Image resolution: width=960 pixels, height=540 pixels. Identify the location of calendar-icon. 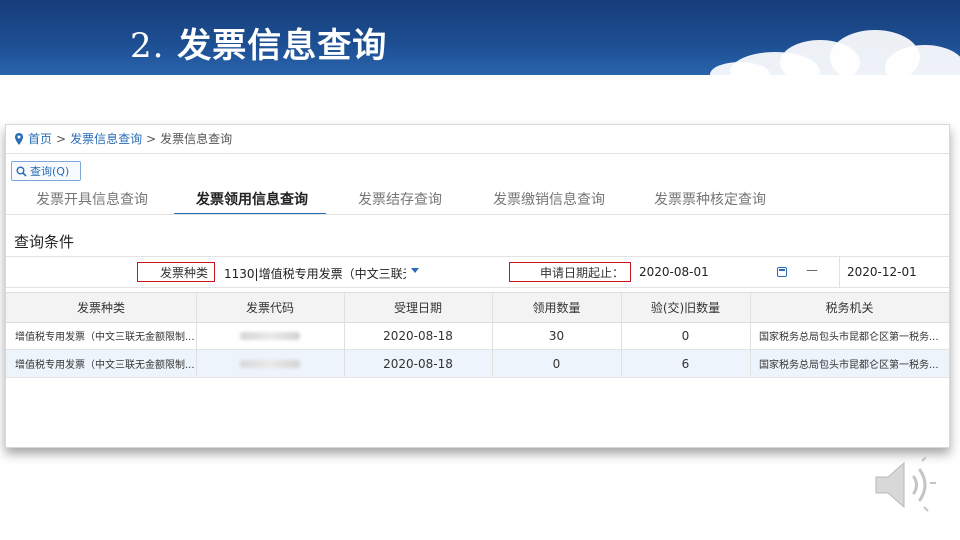
(782, 272).